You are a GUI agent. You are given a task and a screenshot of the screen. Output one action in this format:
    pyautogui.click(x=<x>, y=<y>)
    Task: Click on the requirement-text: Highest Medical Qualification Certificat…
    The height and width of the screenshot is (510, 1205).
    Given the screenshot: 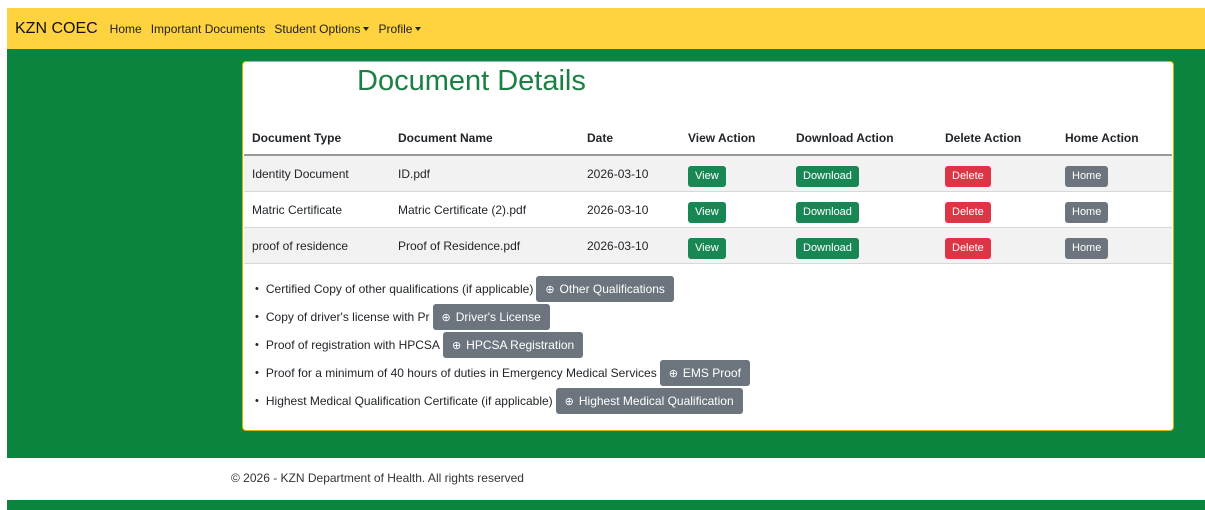 What is the action you would take?
    pyautogui.click(x=409, y=401)
    